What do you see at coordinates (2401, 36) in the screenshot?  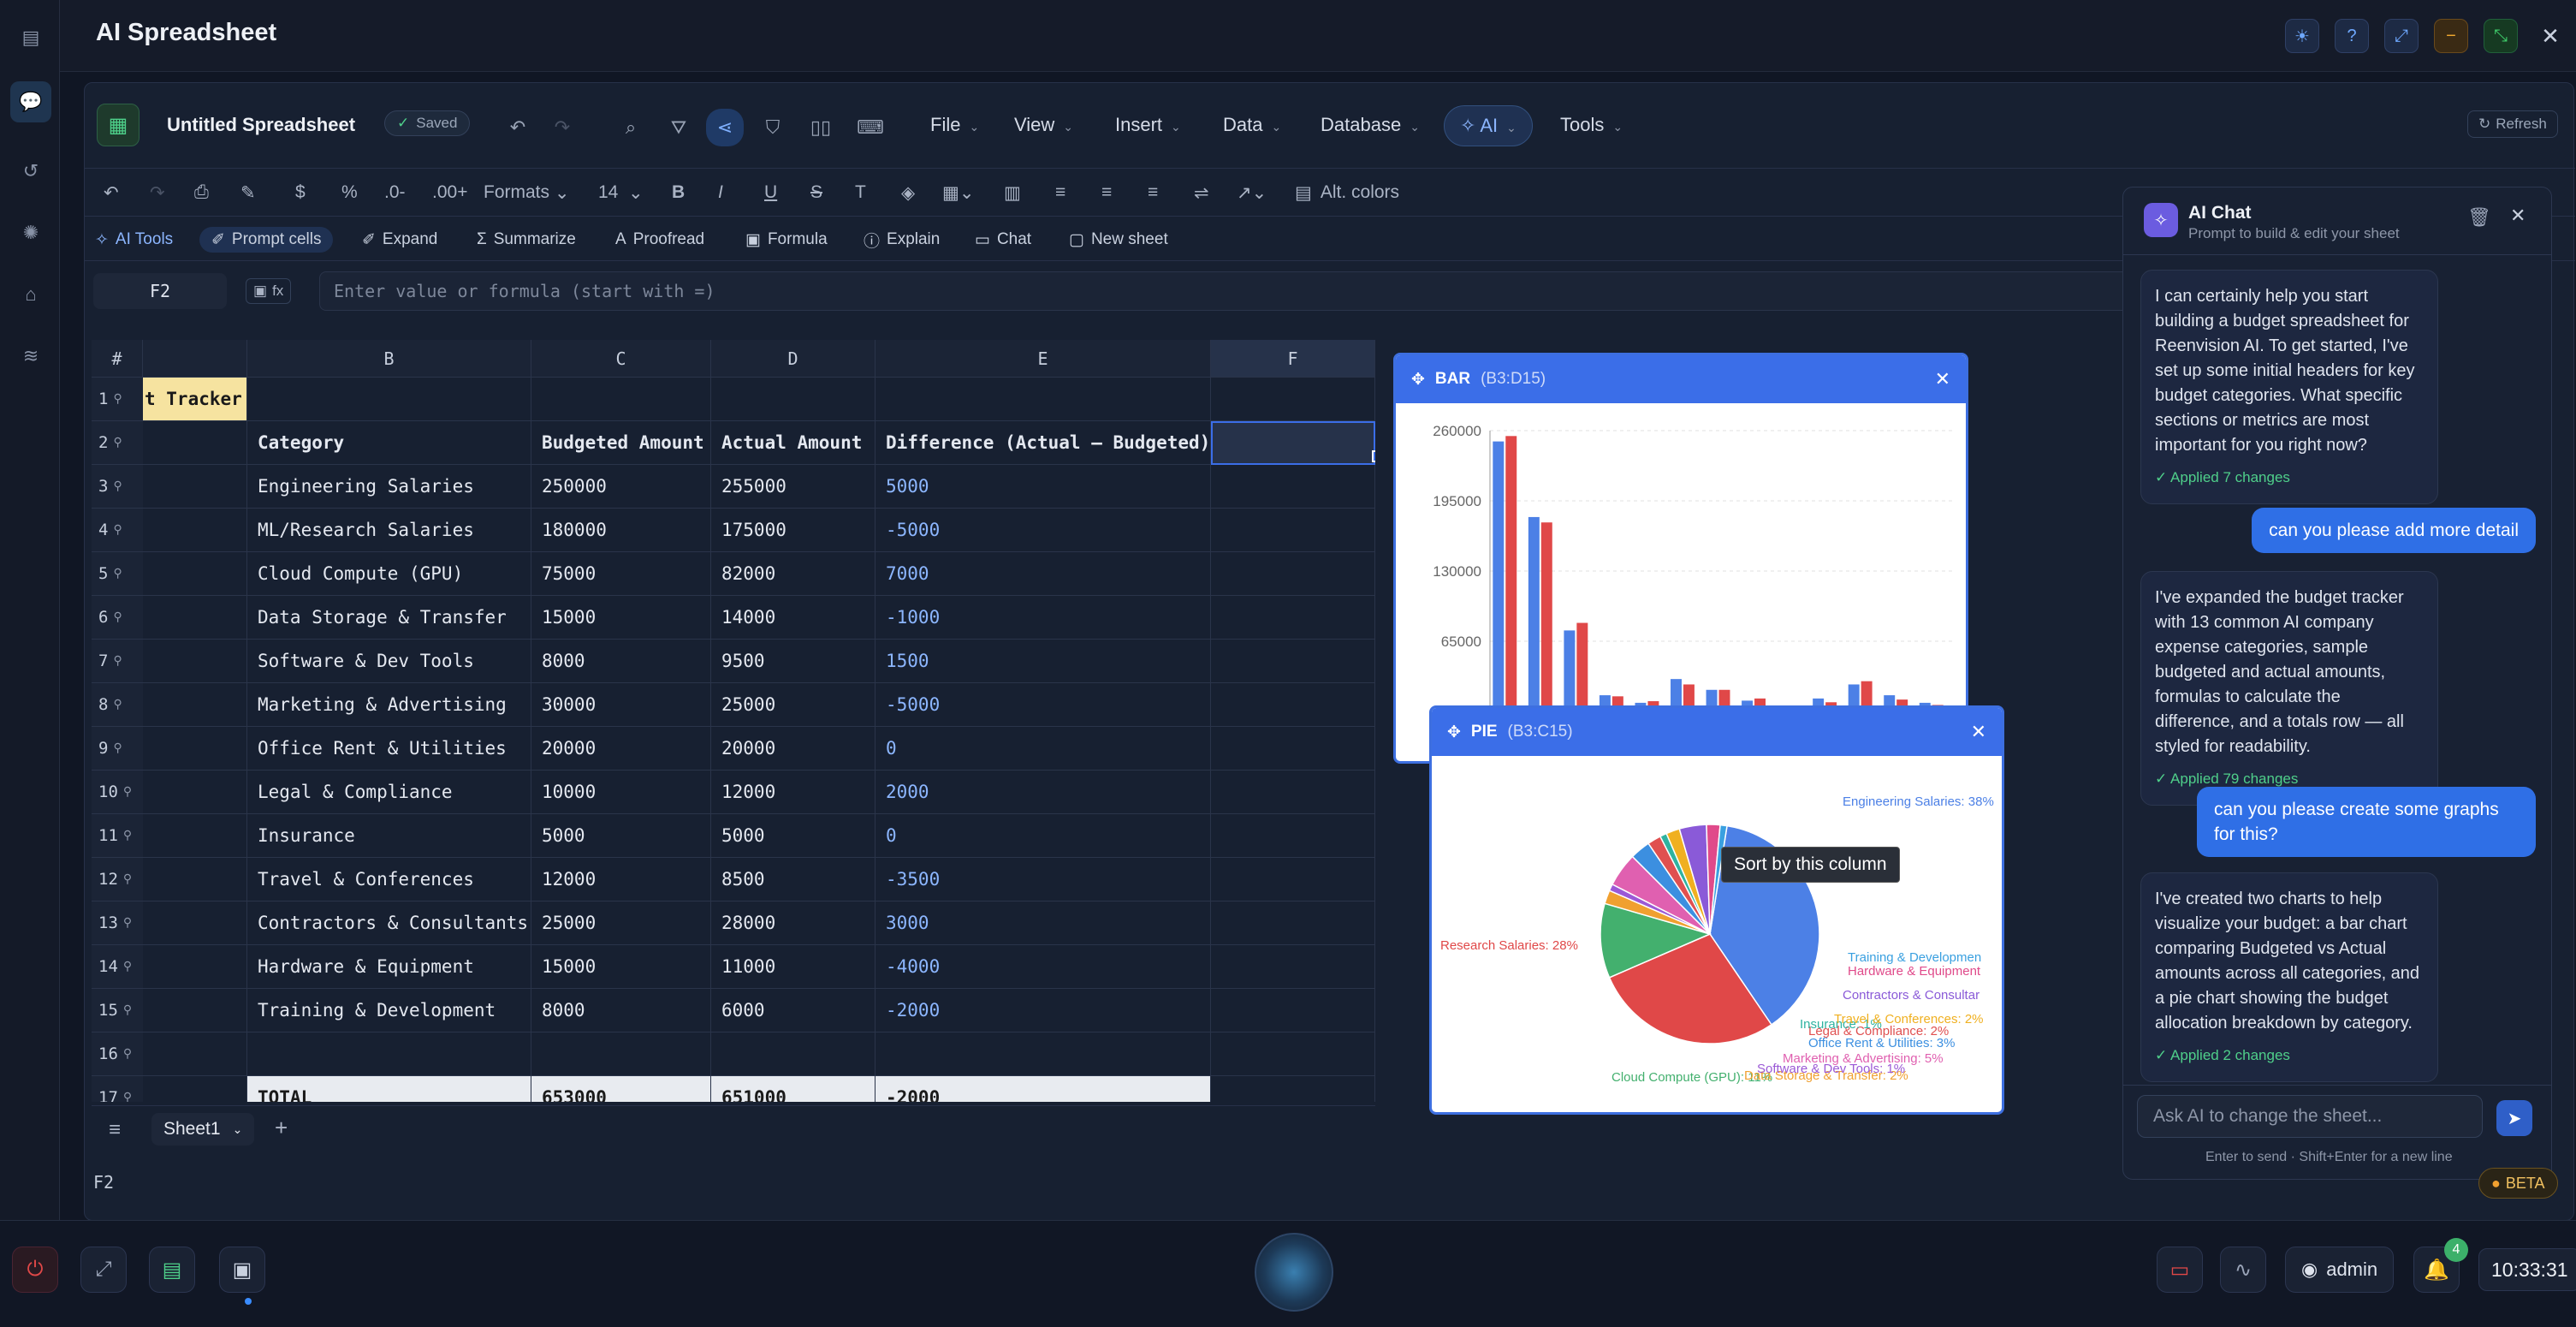 I see `fullscreen-icon: ⤢` at bounding box center [2401, 36].